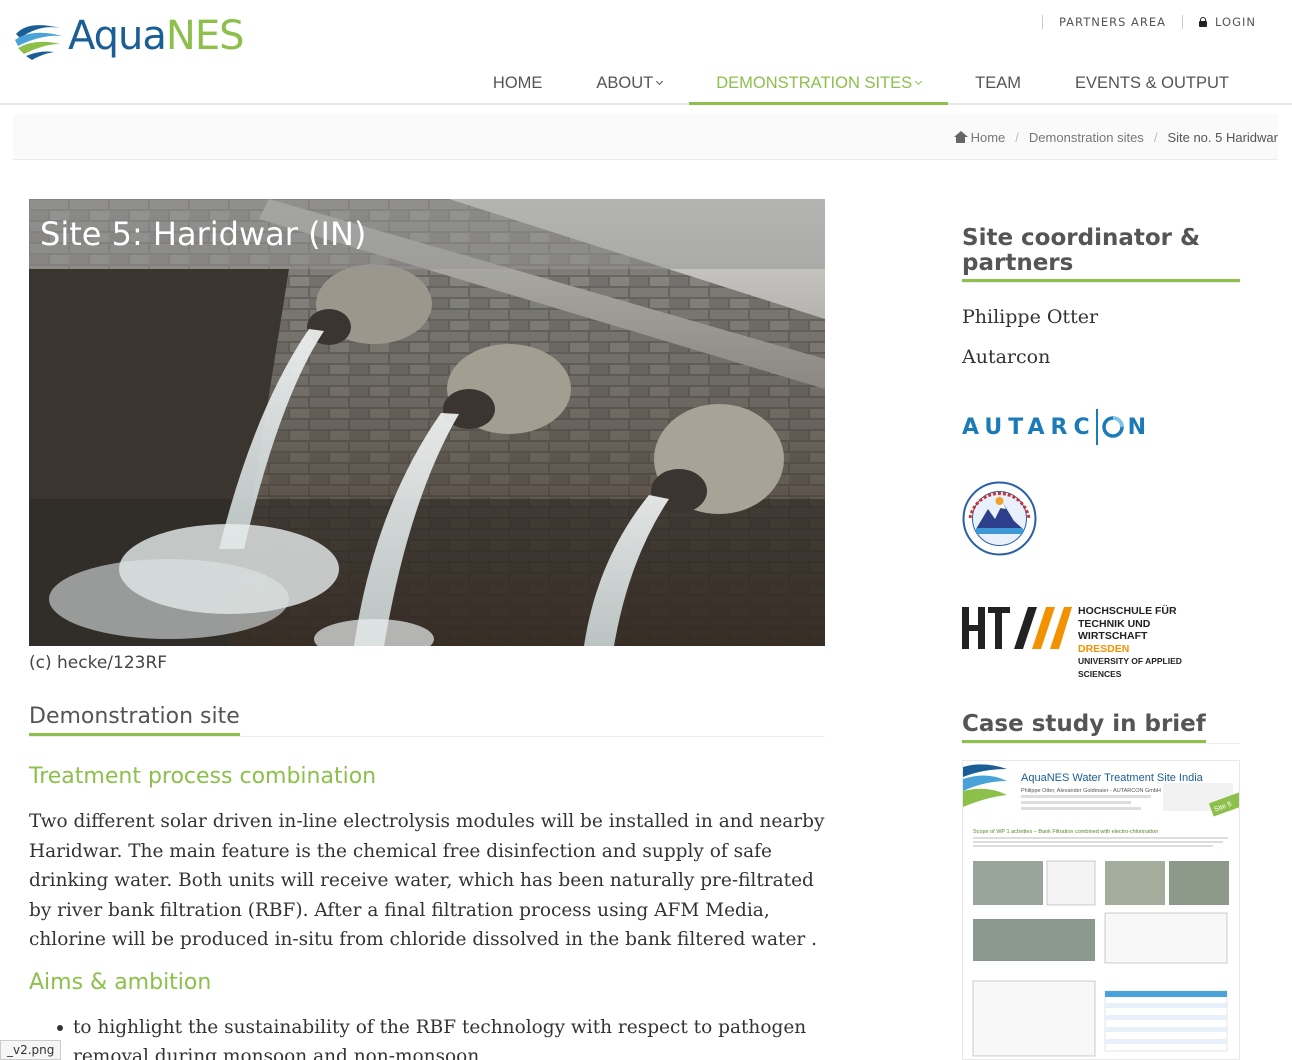 Image resolution: width=1292 pixels, height=1060 pixels. I want to click on home-icon, so click(960, 137).